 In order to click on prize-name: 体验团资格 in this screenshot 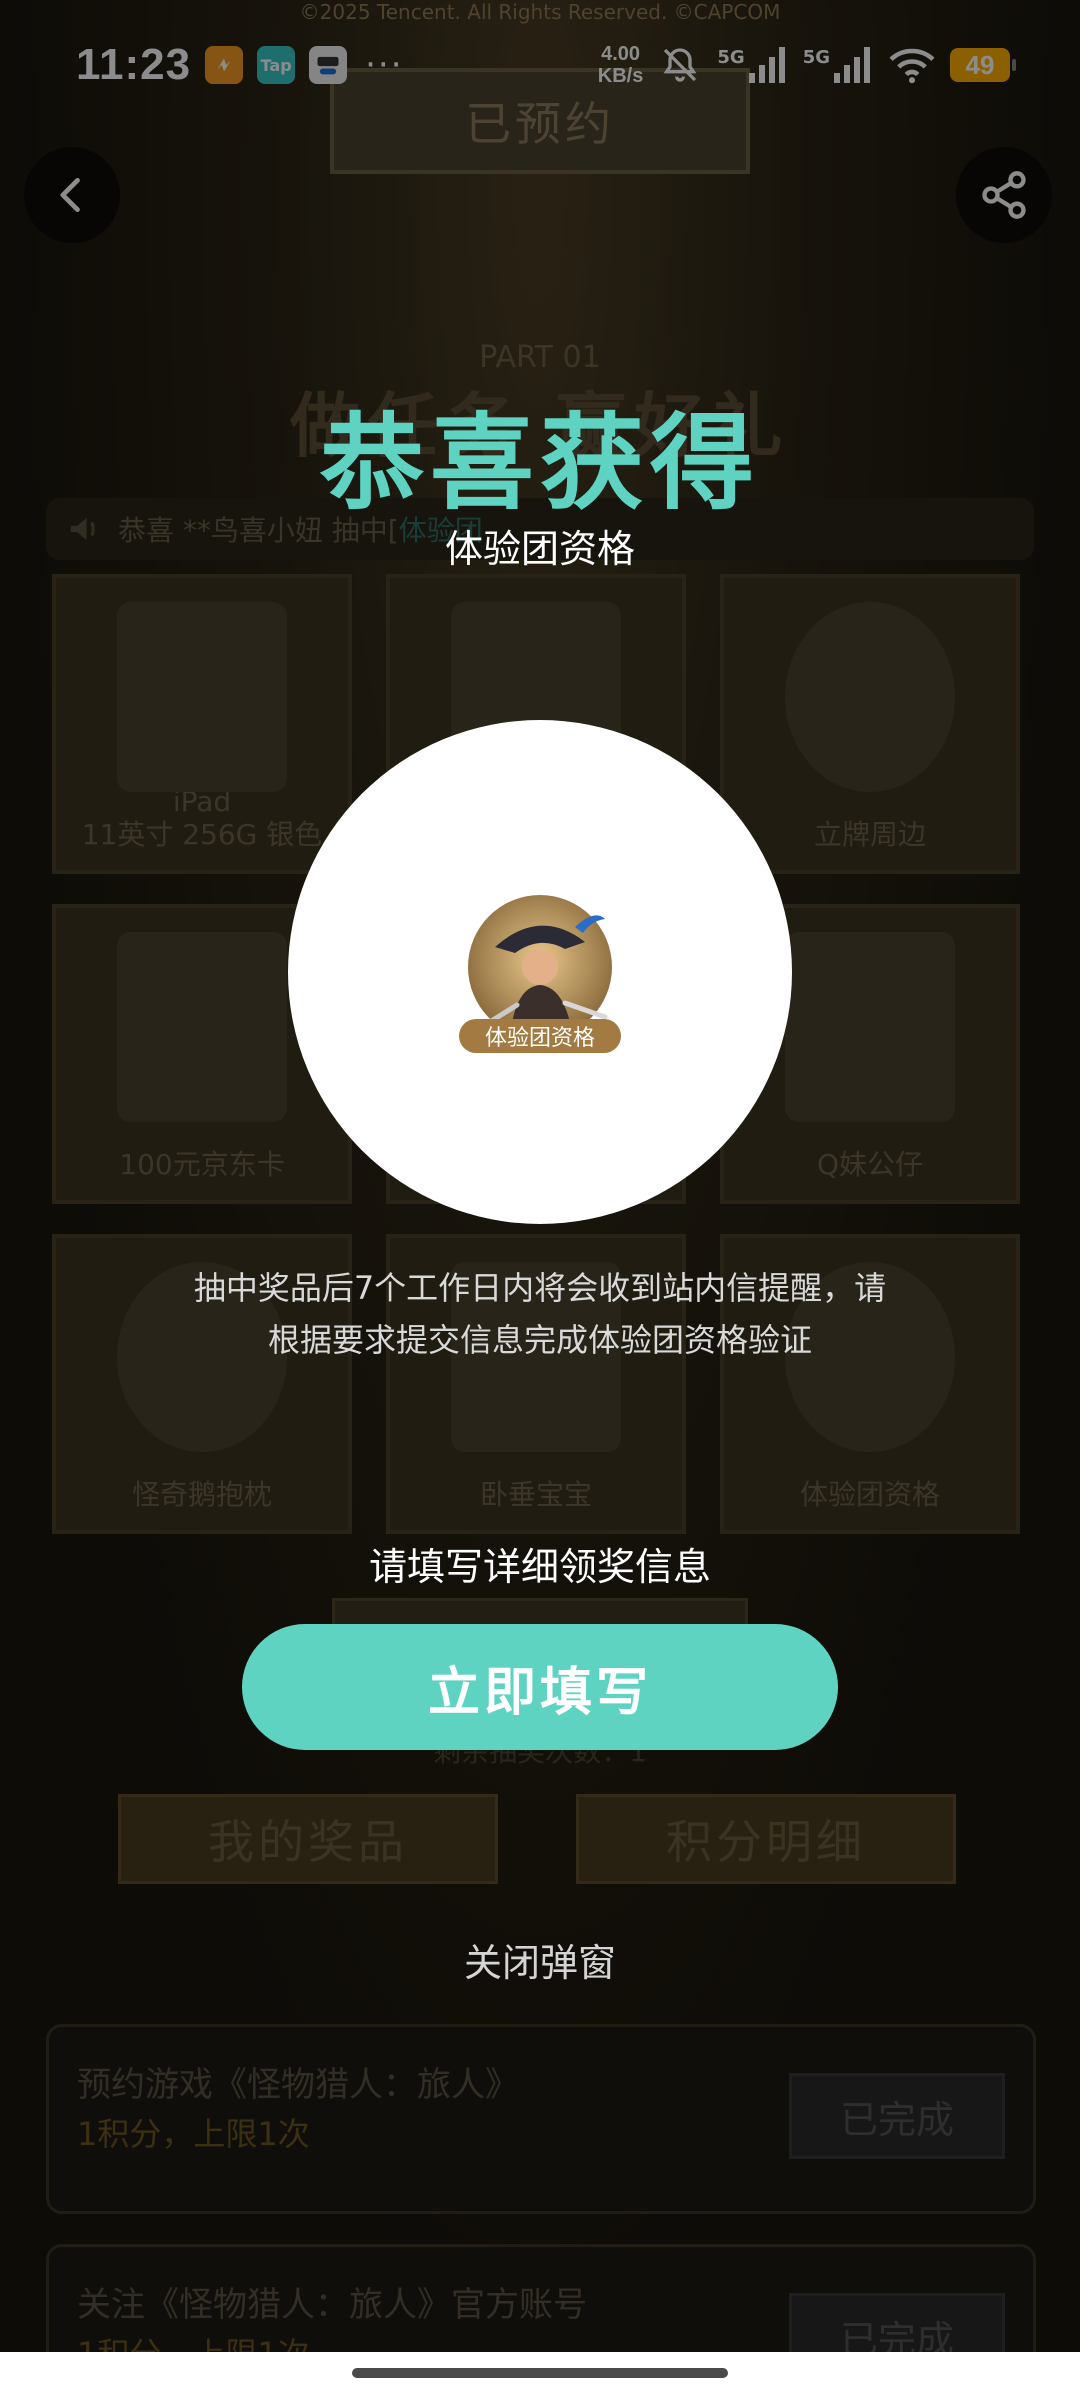, I will do `click(539, 549)`.